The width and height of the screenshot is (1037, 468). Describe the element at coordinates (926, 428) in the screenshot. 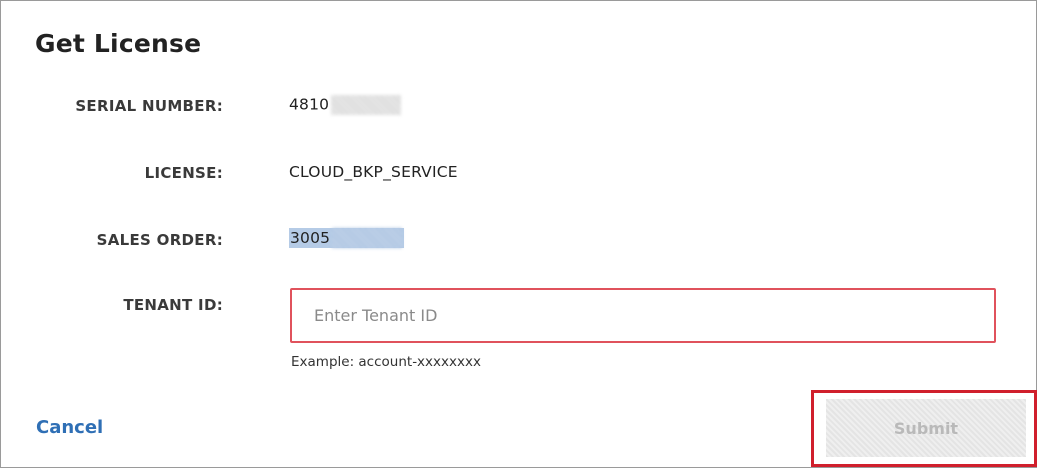

I see `submit-button: Submit` at that location.